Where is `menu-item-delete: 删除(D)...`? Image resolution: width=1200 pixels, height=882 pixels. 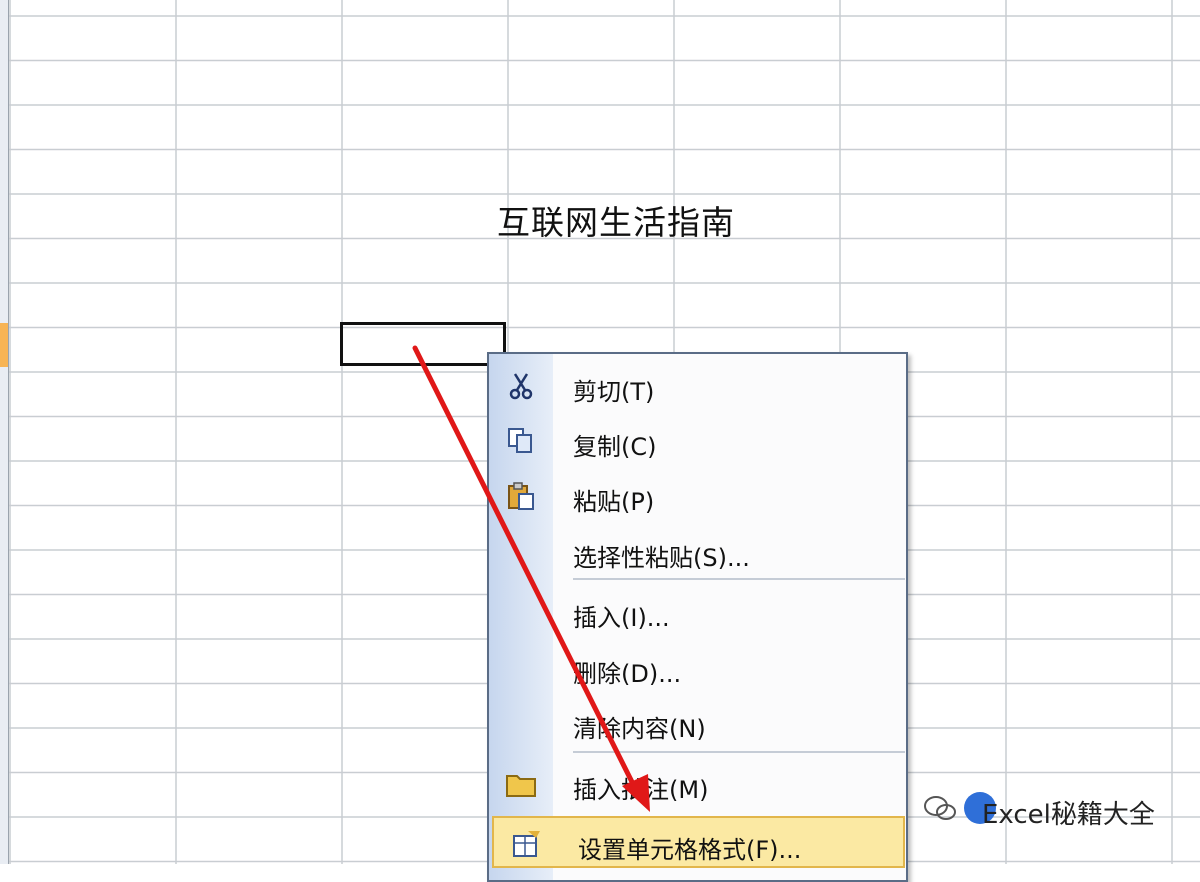
menu-item-delete: 删除(D)... is located at coordinates (697, 668).